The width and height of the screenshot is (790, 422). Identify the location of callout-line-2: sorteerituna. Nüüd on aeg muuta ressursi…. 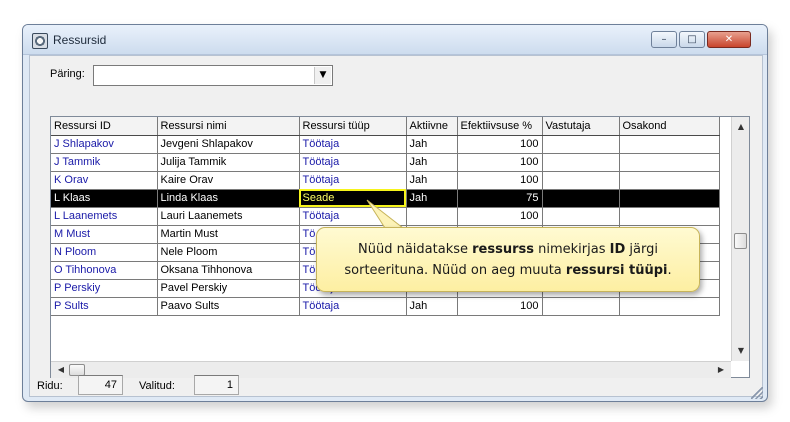
(508, 270).